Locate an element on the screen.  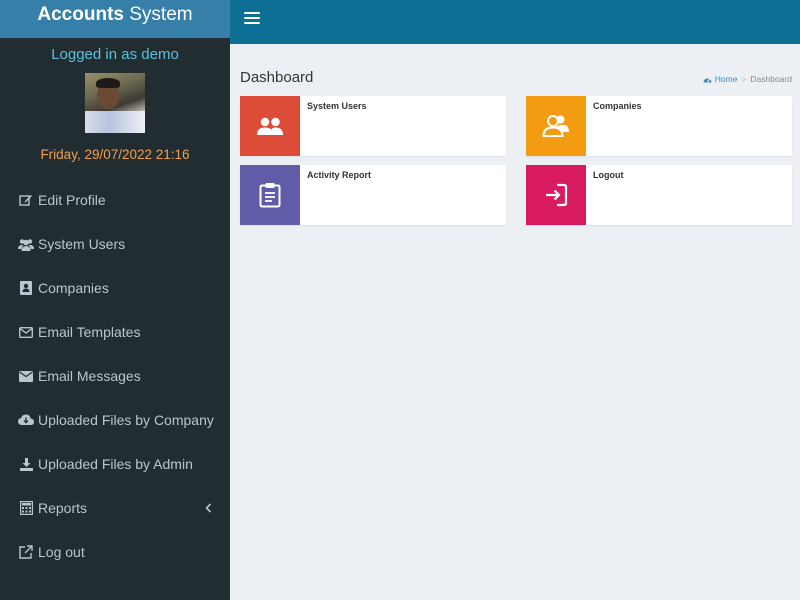
hamburger-icon is located at coordinates (252, 18).